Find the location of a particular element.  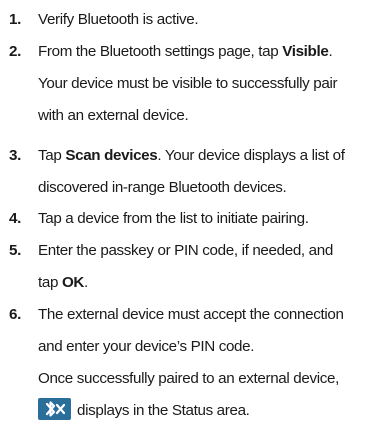

note-text: with an external device. is located at coordinates (113, 115).